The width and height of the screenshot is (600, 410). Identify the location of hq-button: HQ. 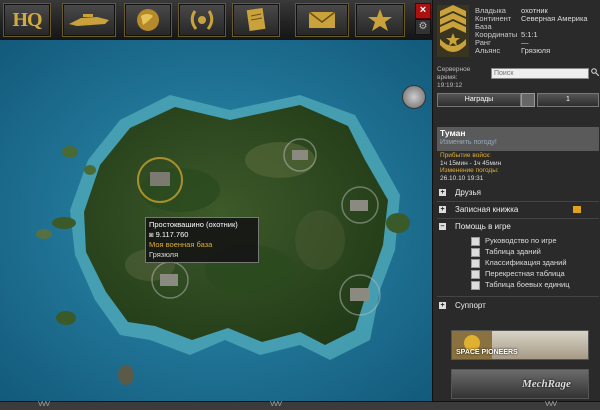
(27, 20).